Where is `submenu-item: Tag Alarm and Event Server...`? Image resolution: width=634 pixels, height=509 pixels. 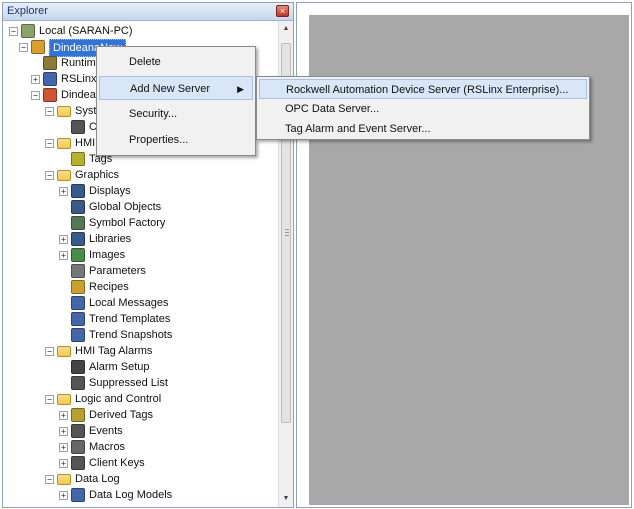 submenu-item: Tag Alarm and Event Server... is located at coordinates (423, 129).